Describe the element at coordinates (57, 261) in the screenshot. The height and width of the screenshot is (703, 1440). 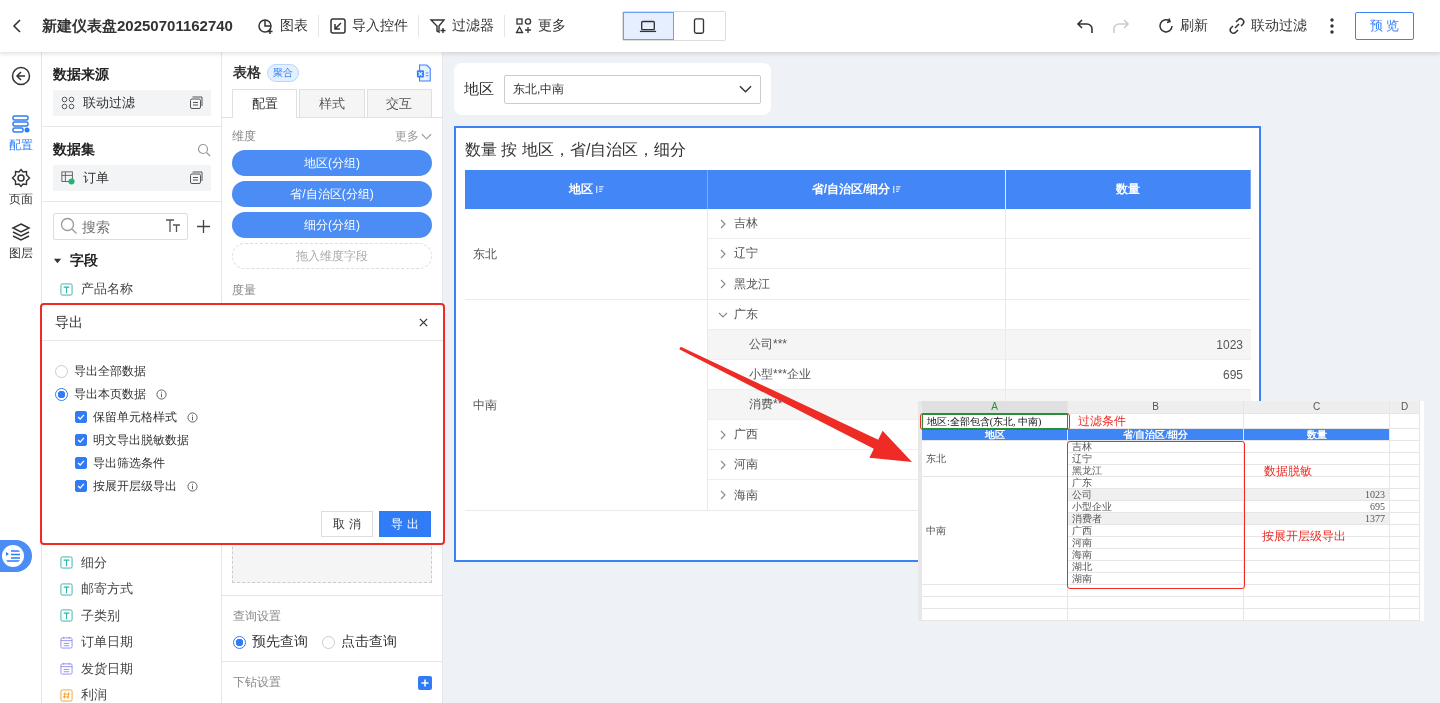
I see `collapse-icon` at that location.